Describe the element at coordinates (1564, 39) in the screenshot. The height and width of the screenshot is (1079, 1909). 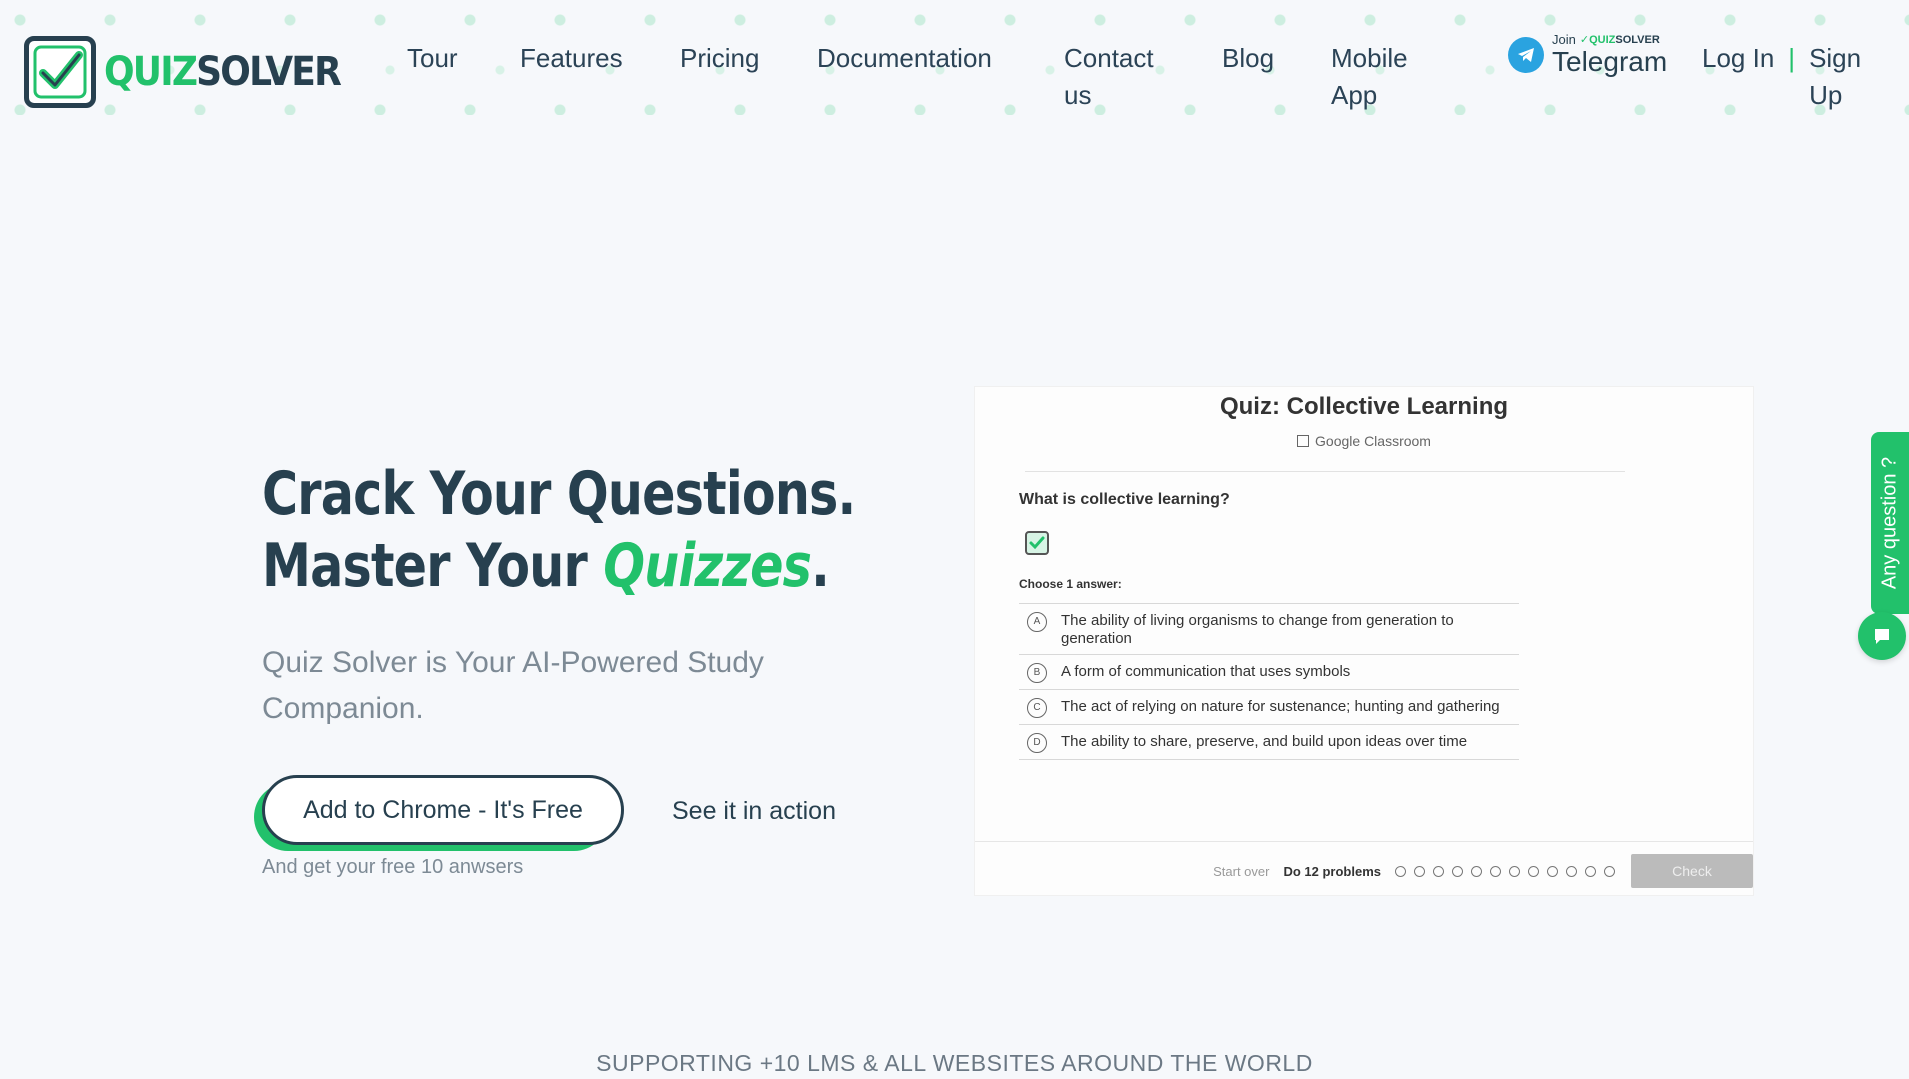
I see `telegram-join-label: Join` at that location.